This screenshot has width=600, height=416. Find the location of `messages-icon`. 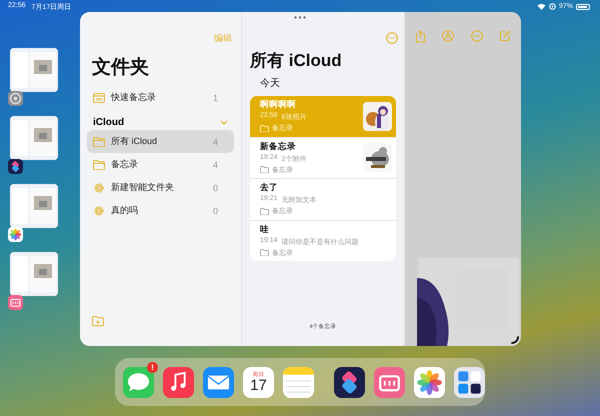

messages-icon is located at coordinates (138, 382).